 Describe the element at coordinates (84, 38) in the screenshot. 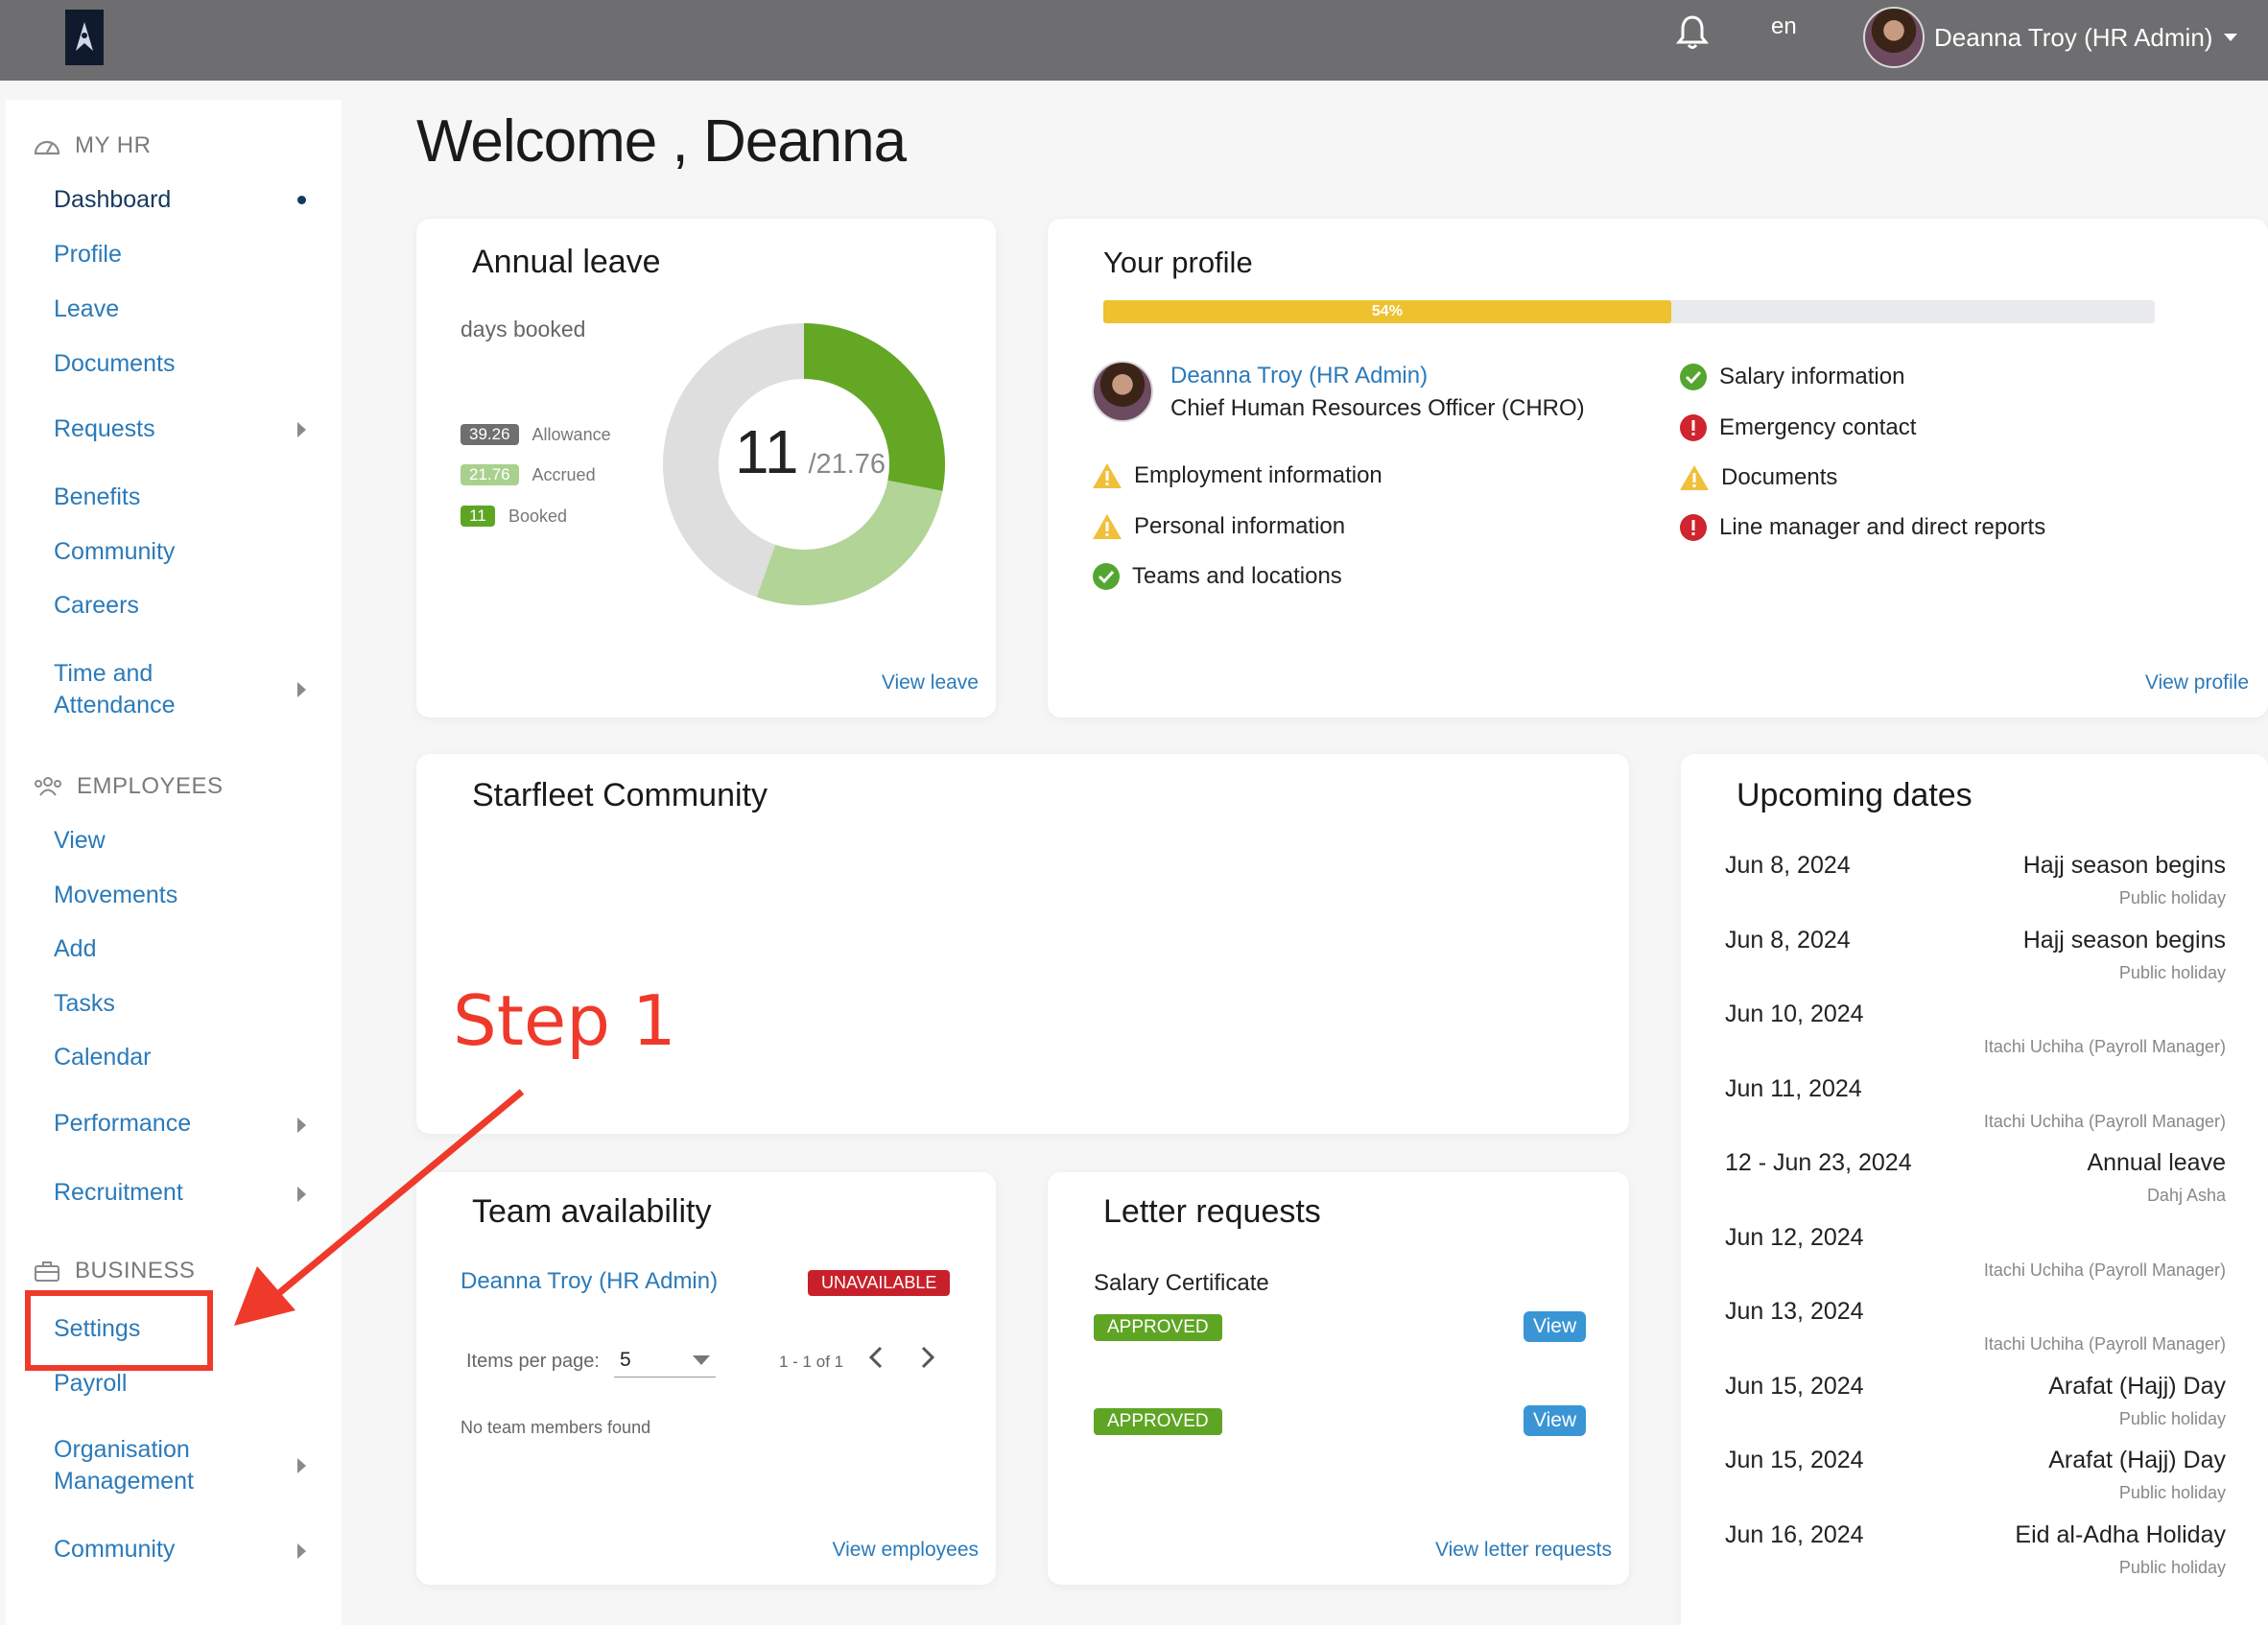

I see `starfleet-logo-icon` at that location.